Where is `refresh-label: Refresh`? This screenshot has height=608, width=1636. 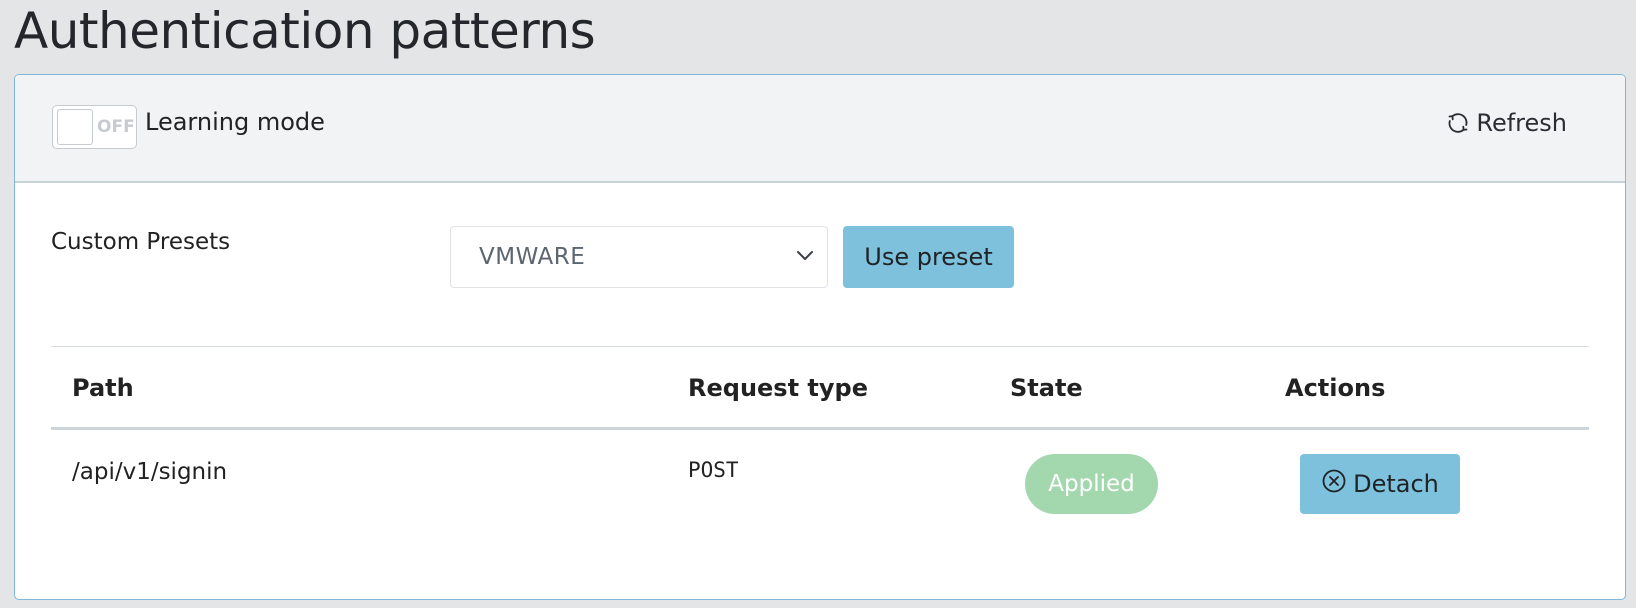
refresh-label: Refresh is located at coordinates (1521, 123).